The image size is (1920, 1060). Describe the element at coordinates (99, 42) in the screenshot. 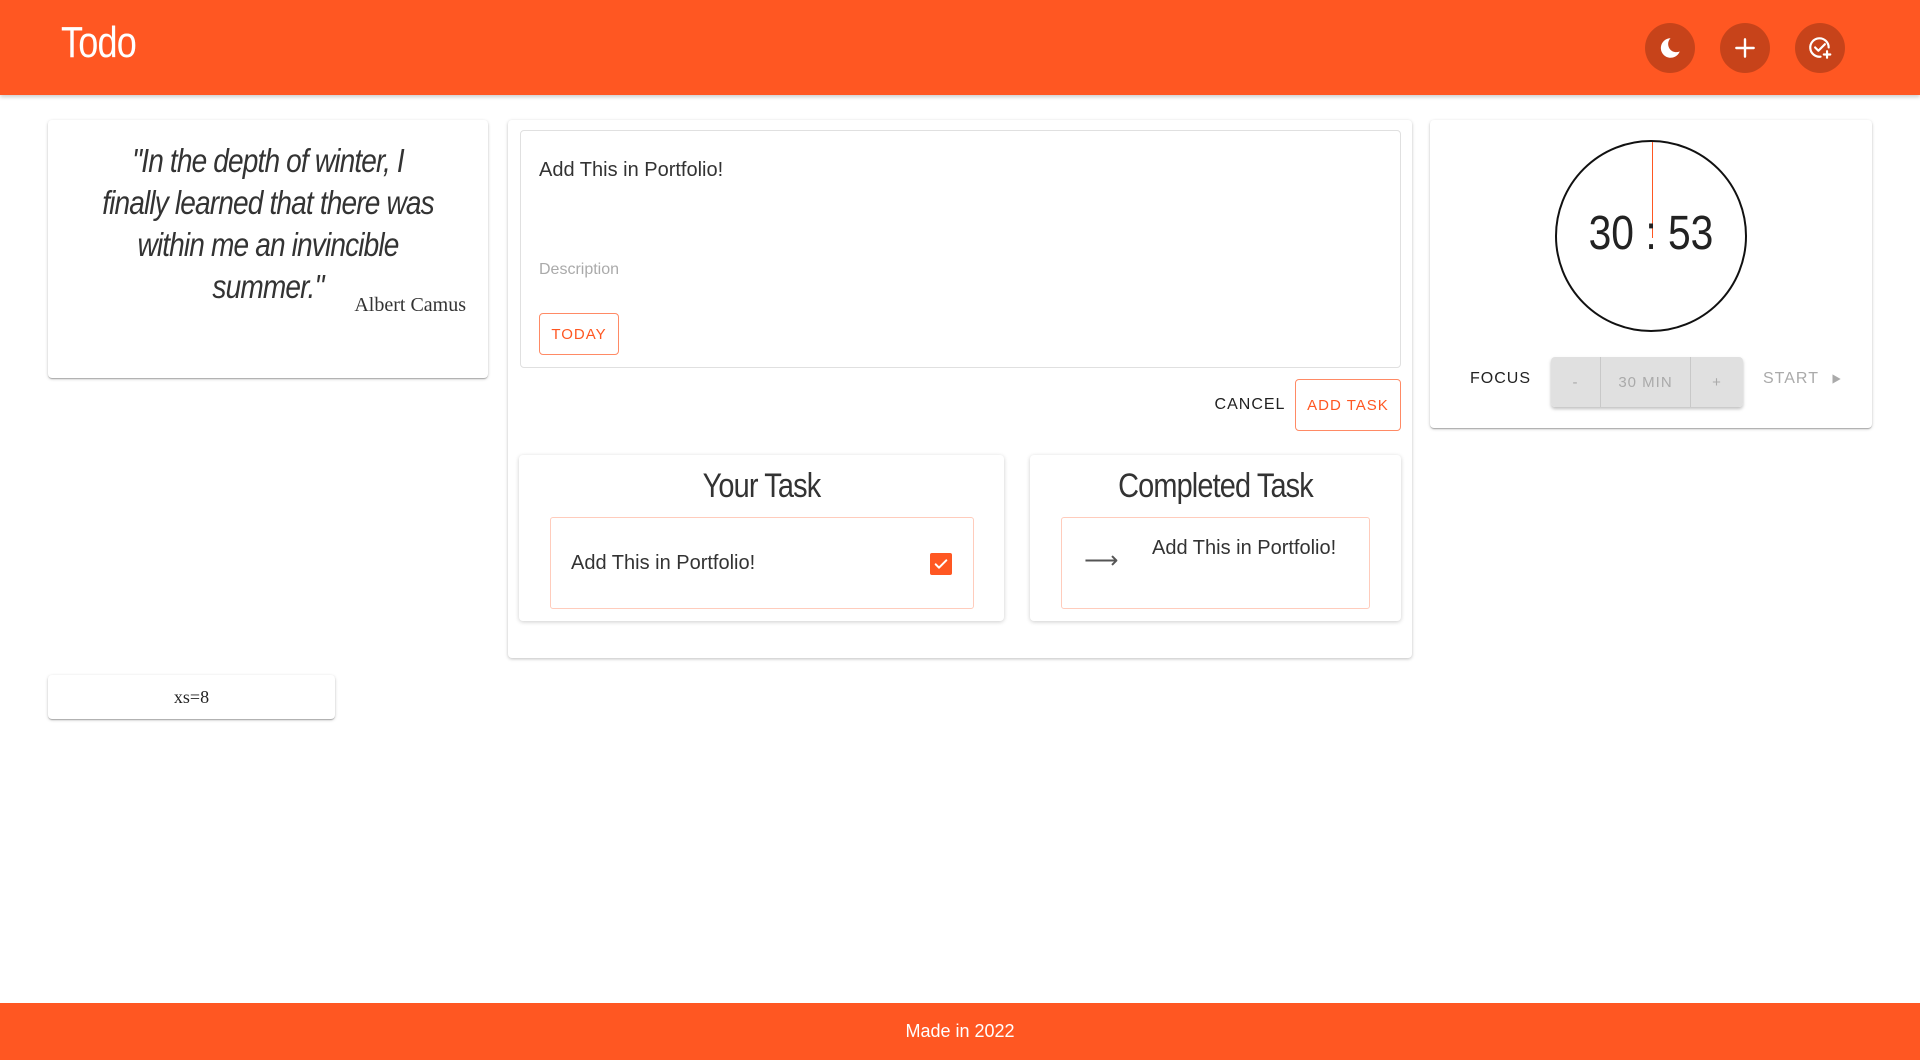

I see `app-title: Todo` at that location.